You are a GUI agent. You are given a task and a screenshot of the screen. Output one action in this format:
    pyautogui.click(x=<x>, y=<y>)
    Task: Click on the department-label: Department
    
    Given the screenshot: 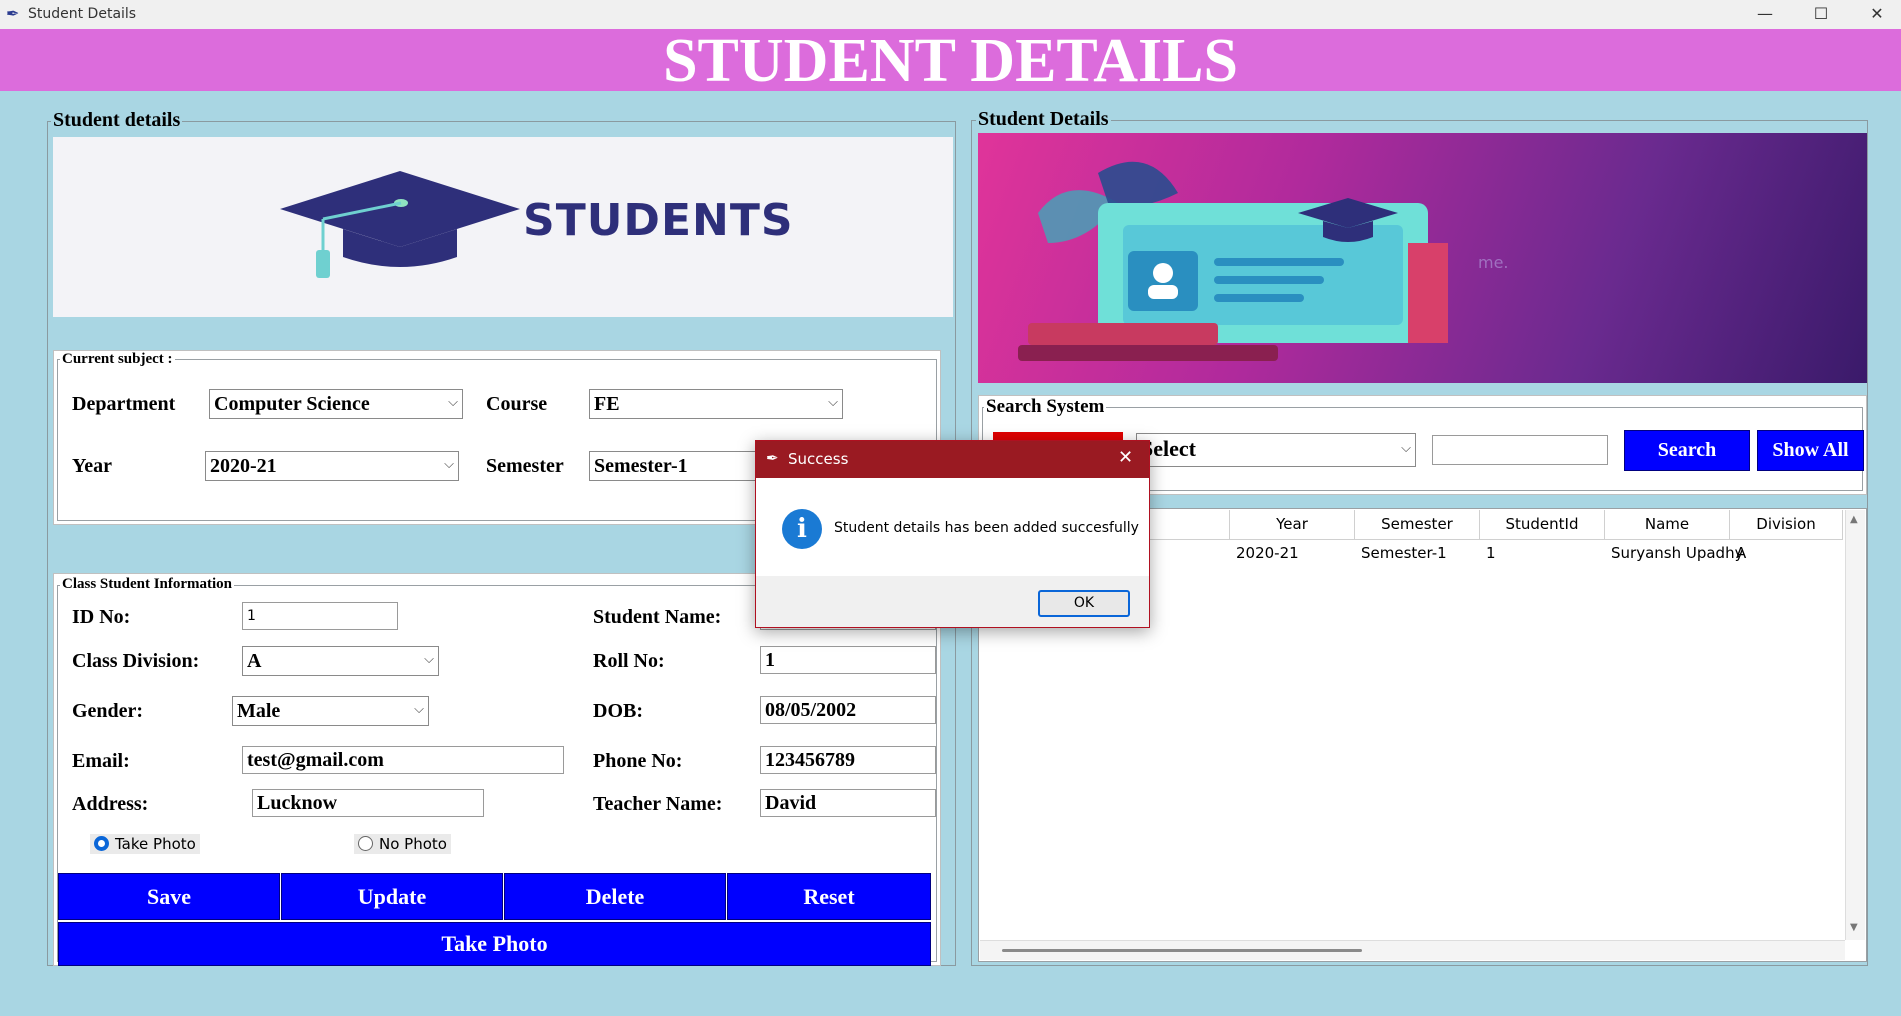 What is the action you would take?
    pyautogui.click(x=124, y=404)
    